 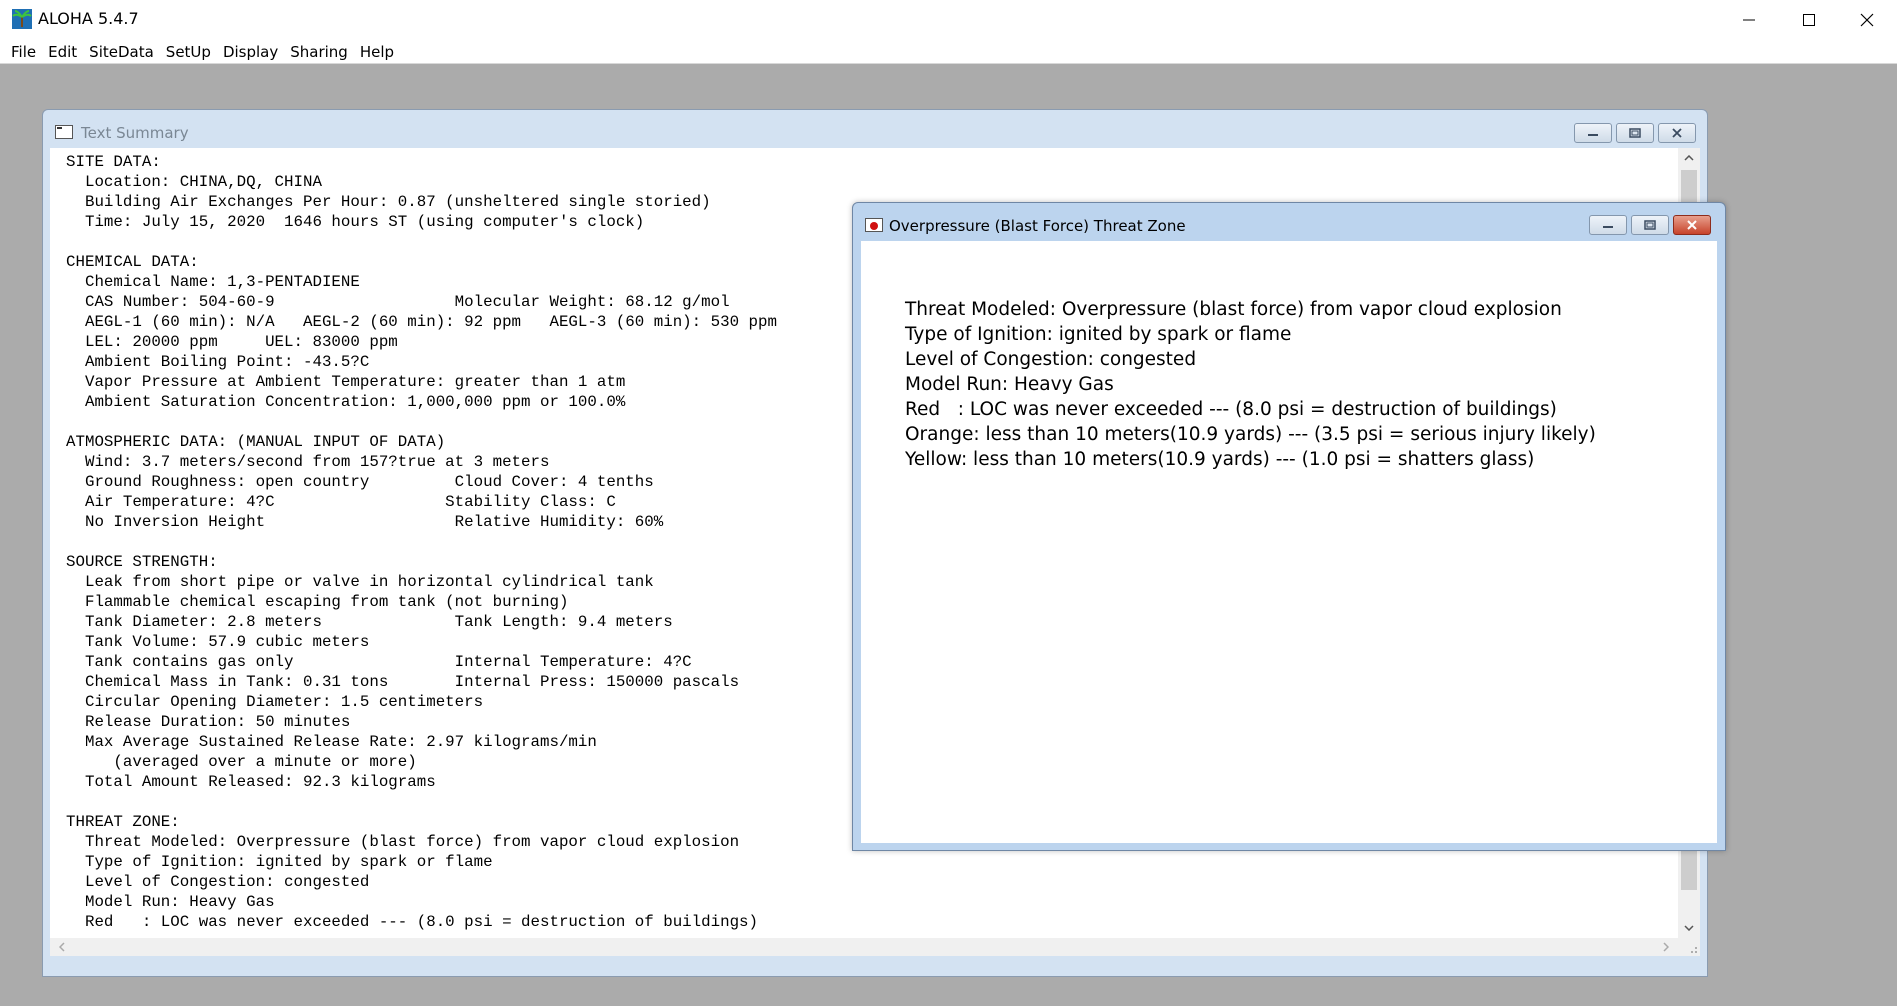 I want to click on chevron-down-icon, so click(x=1689, y=928).